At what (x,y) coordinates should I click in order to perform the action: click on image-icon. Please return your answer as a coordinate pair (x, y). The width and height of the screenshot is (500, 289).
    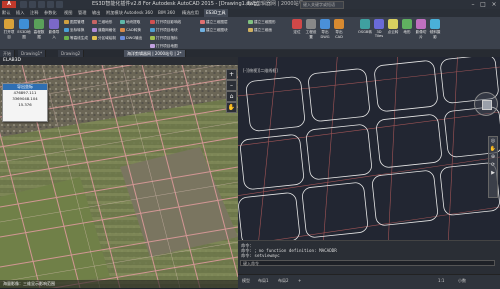
    Looking at the image, I should click on (54, 24).